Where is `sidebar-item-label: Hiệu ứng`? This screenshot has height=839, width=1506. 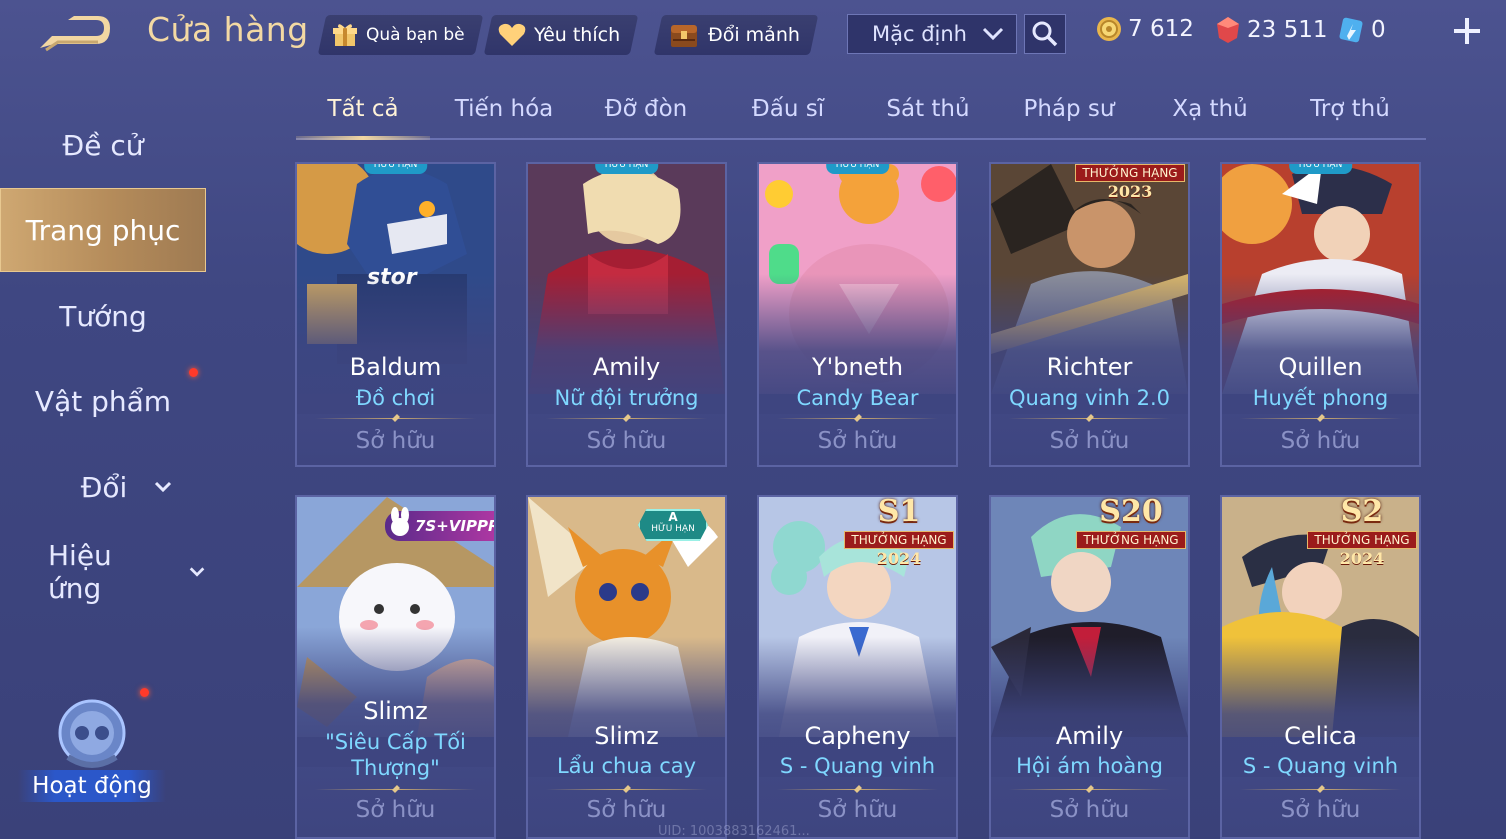 sidebar-item-label: Hiệu ứng is located at coordinates (80, 572).